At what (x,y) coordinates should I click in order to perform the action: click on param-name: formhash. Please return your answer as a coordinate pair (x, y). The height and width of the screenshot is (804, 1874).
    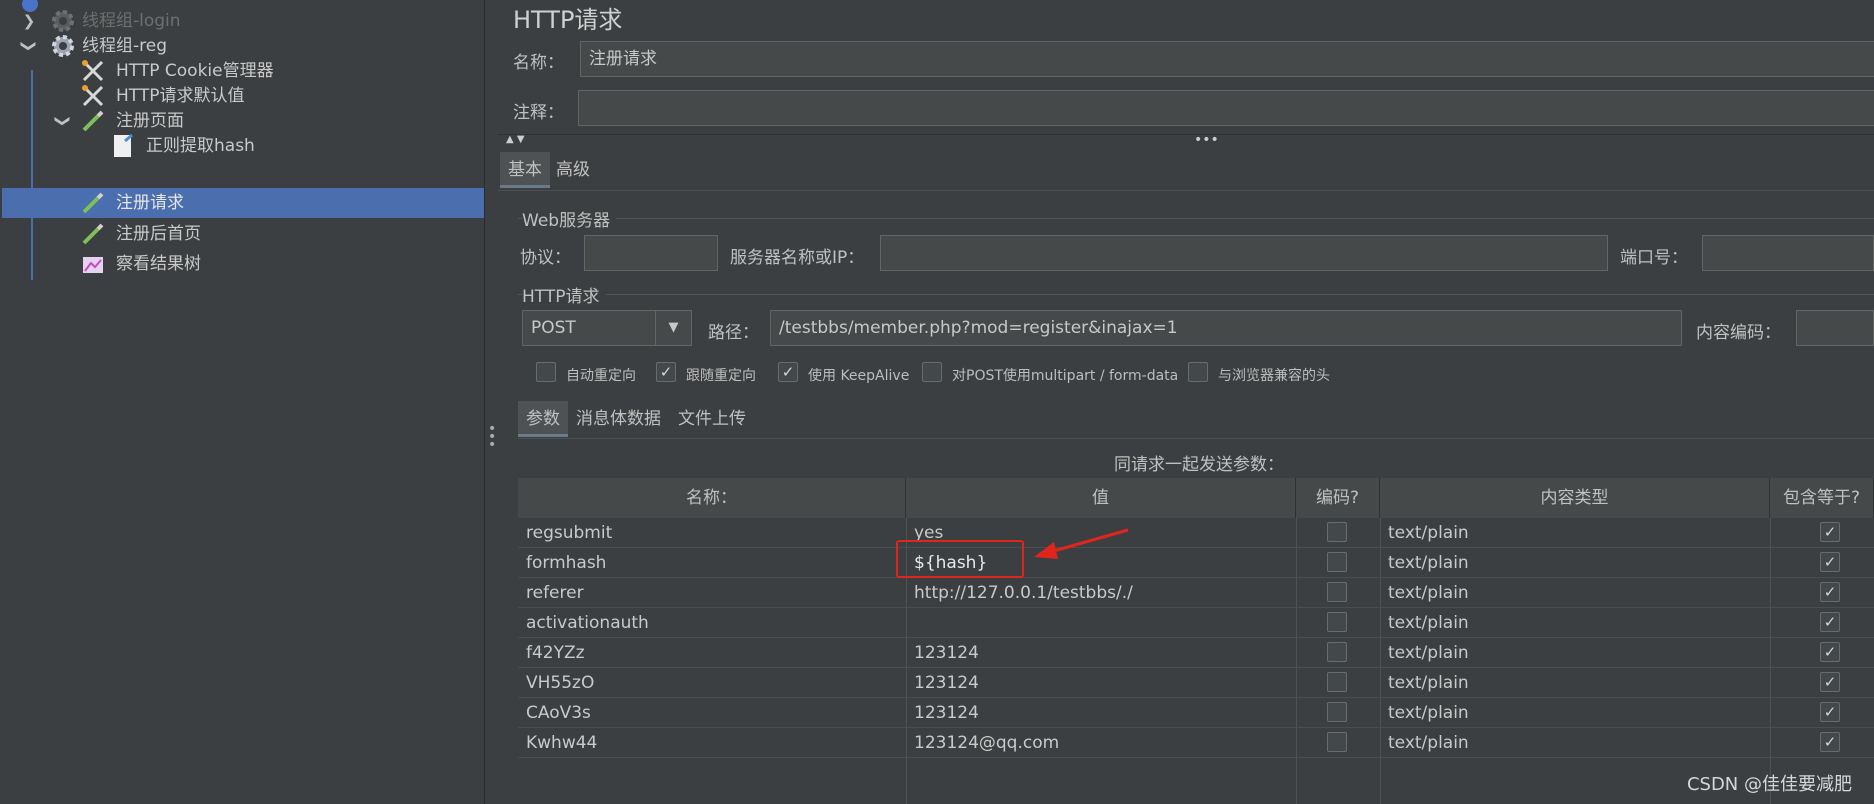
    Looking at the image, I should click on (566, 563).